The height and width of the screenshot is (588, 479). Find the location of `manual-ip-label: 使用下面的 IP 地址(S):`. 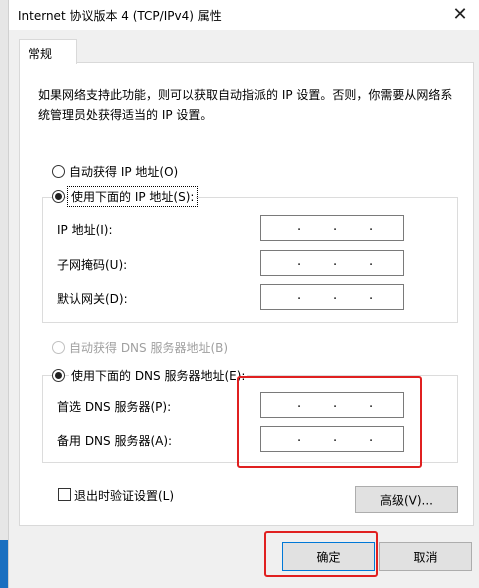

manual-ip-label: 使用下面的 IP 地址(S): is located at coordinates (132, 196).